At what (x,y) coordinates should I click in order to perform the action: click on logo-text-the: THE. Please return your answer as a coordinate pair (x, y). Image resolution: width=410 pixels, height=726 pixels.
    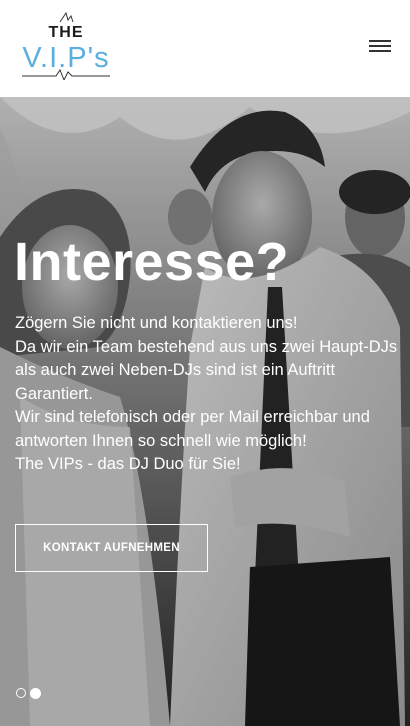
    Looking at the image, I should click on (66, 32).